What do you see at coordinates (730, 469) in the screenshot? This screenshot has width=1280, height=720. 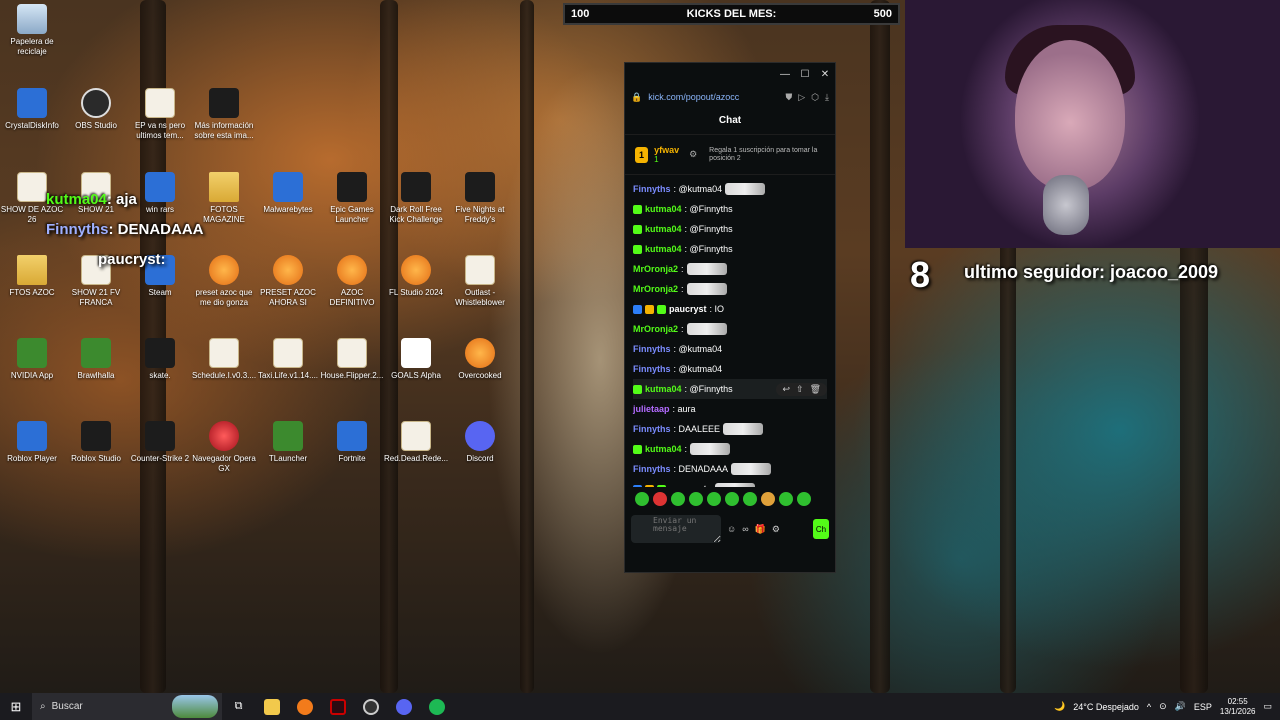 I see `chat-message: Finnyths: DENADAAA` at bounding box center [730, 469].